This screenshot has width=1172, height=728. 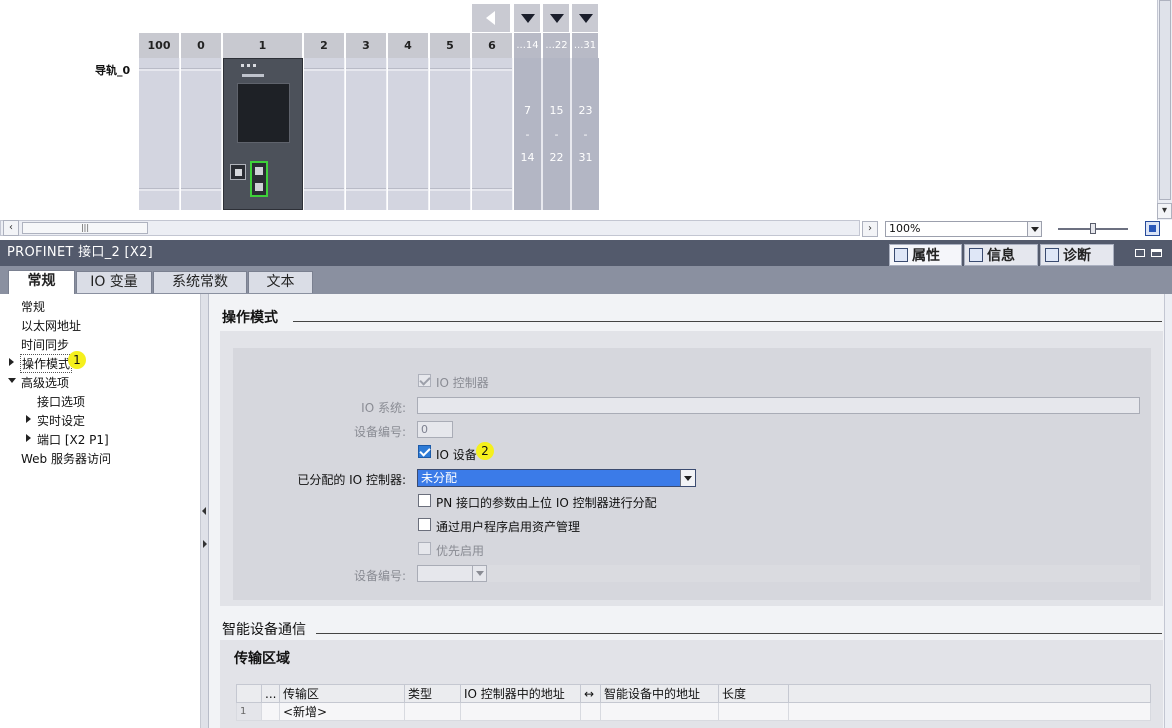 I want to click on diagnostics-icon, so click(x=1052, y=255).